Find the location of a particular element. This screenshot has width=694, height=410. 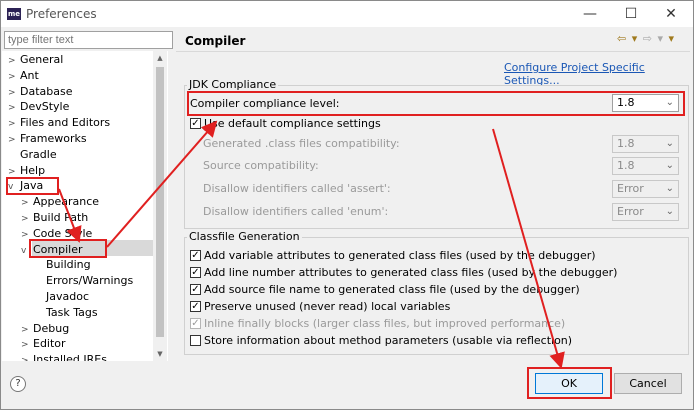

arrow-compiler-to-compliance is located at coordinates (162, 184).